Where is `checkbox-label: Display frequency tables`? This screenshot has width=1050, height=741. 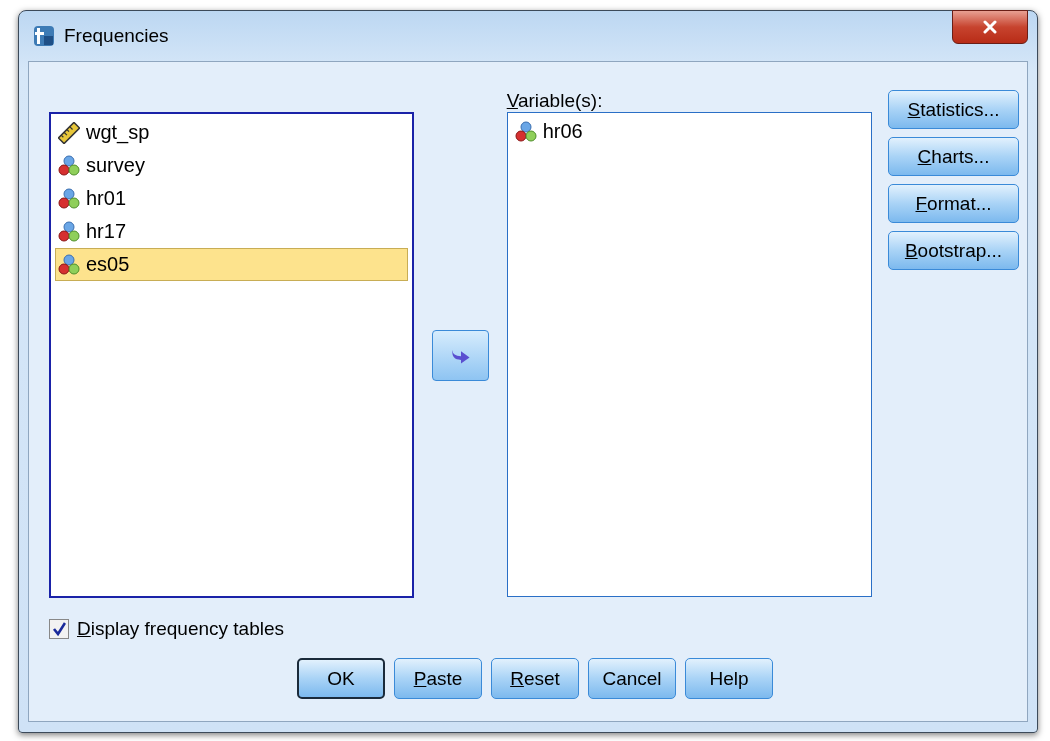 checkbox-label: Display frequency tables is located at coordinates (180, 629).